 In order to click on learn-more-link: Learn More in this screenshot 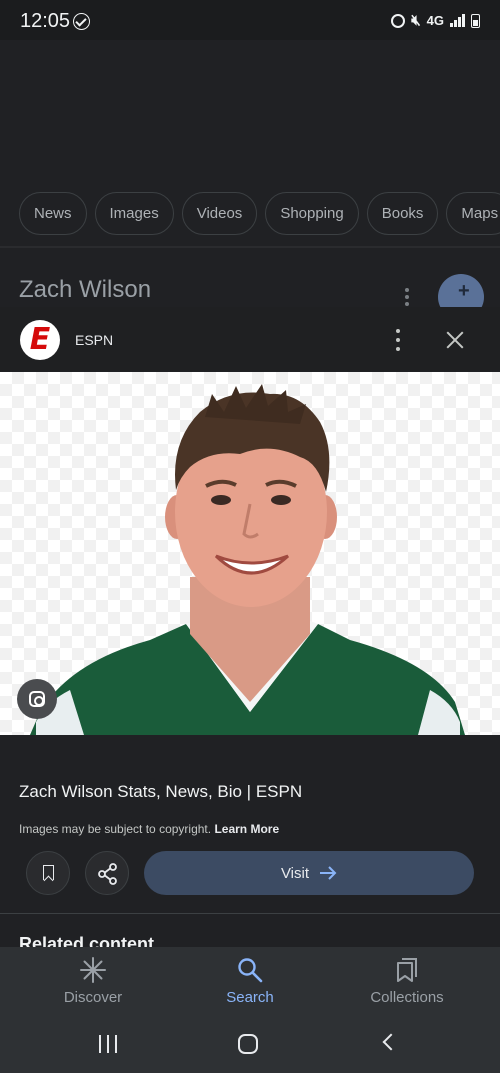, I will do `click(246, 829)`.